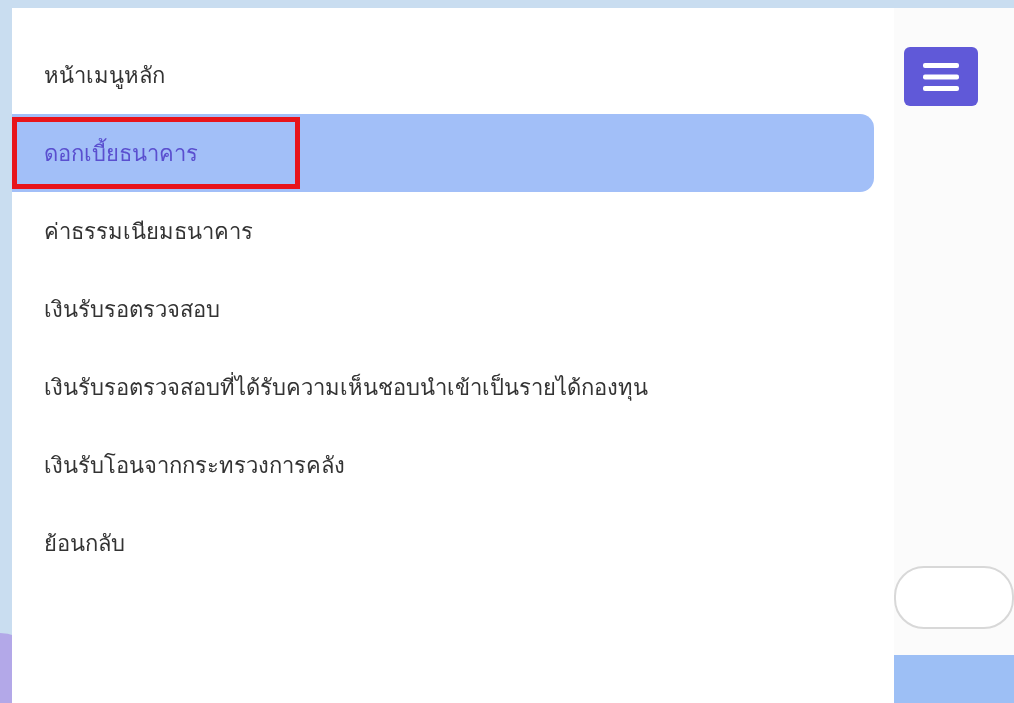 The height and width of the screenshot is (703, 1014). What do you see at coordinates (443, 465) in the screenshot?
I see `menu-item: เงินรับโอนจากกระทรวงการคลัง` at bounding box center [443, 465].